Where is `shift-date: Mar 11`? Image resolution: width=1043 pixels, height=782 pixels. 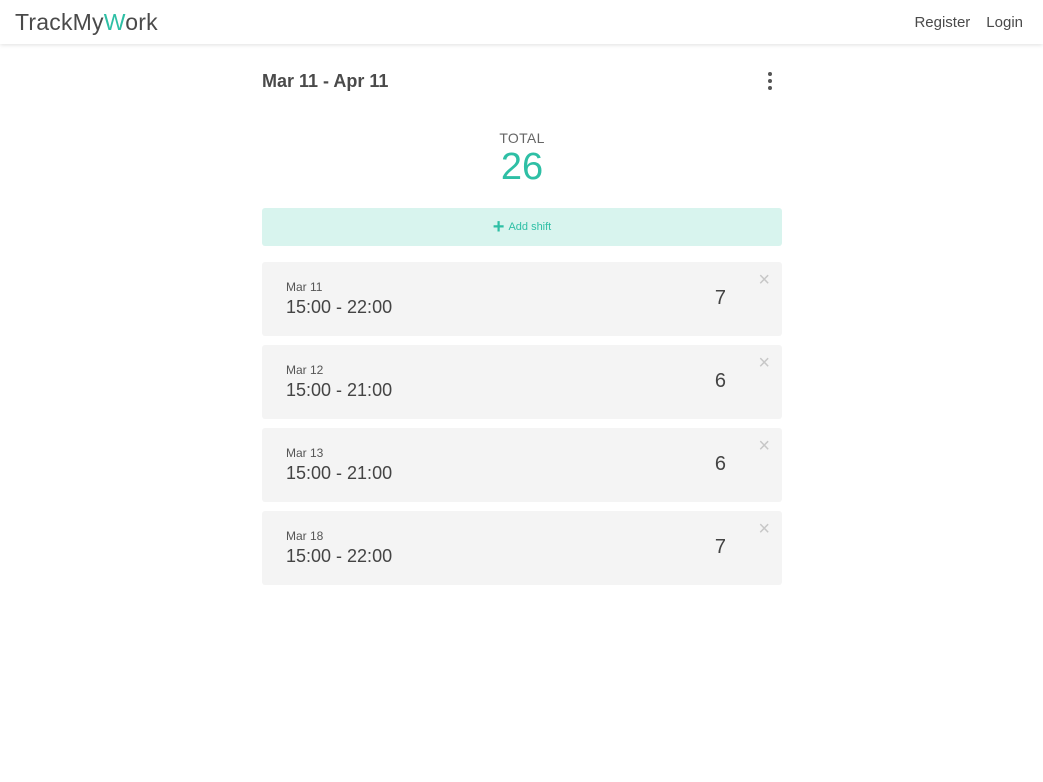
shift-date: Mar 11 is located at coordinates (304, 287).